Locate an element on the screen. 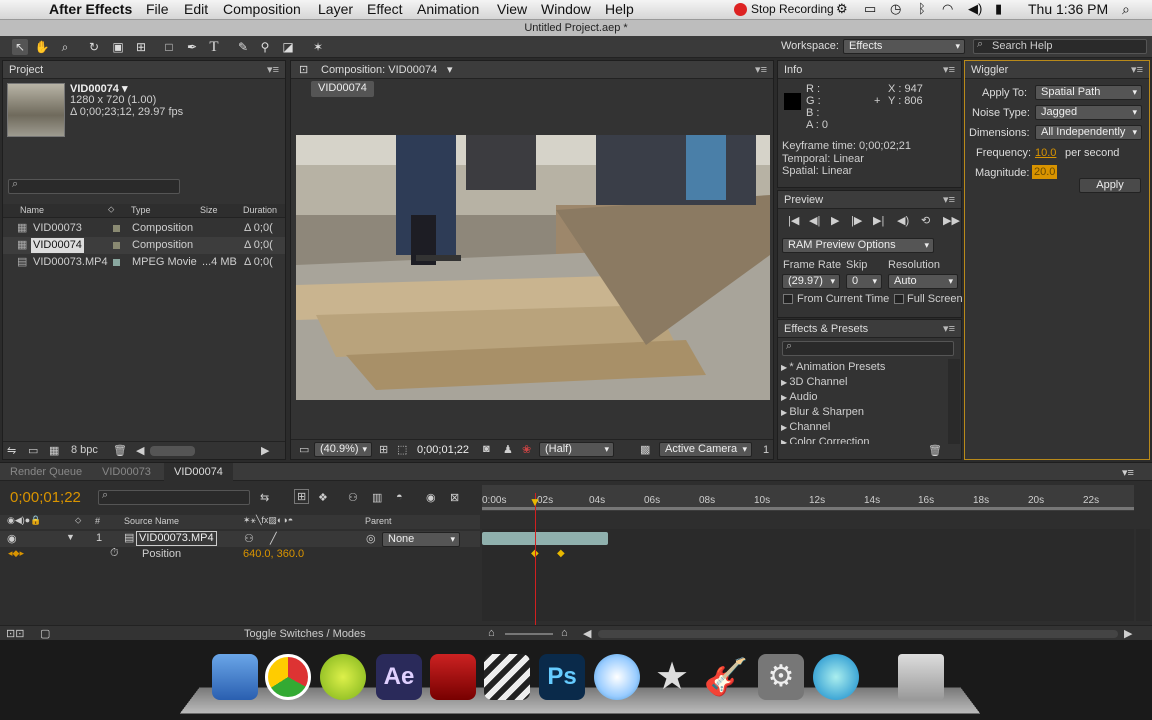  photoshop-icon: Ps is located at coordinates (562, 677).